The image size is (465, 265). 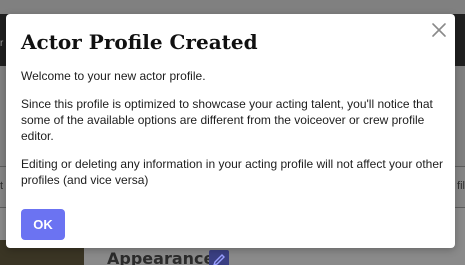 What do you see at coordinates (461, 186) in the screenshot?
I see `tab-fragment-right: fil` at bounding box center [461, 186].